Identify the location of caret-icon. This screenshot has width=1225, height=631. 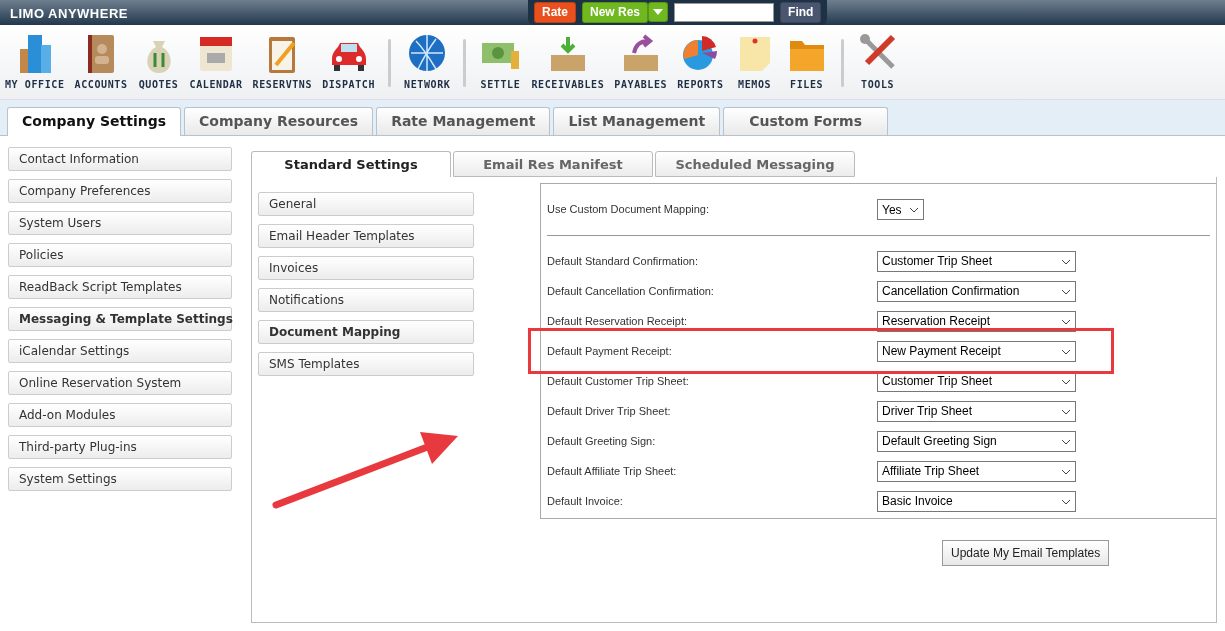
(658, 12).